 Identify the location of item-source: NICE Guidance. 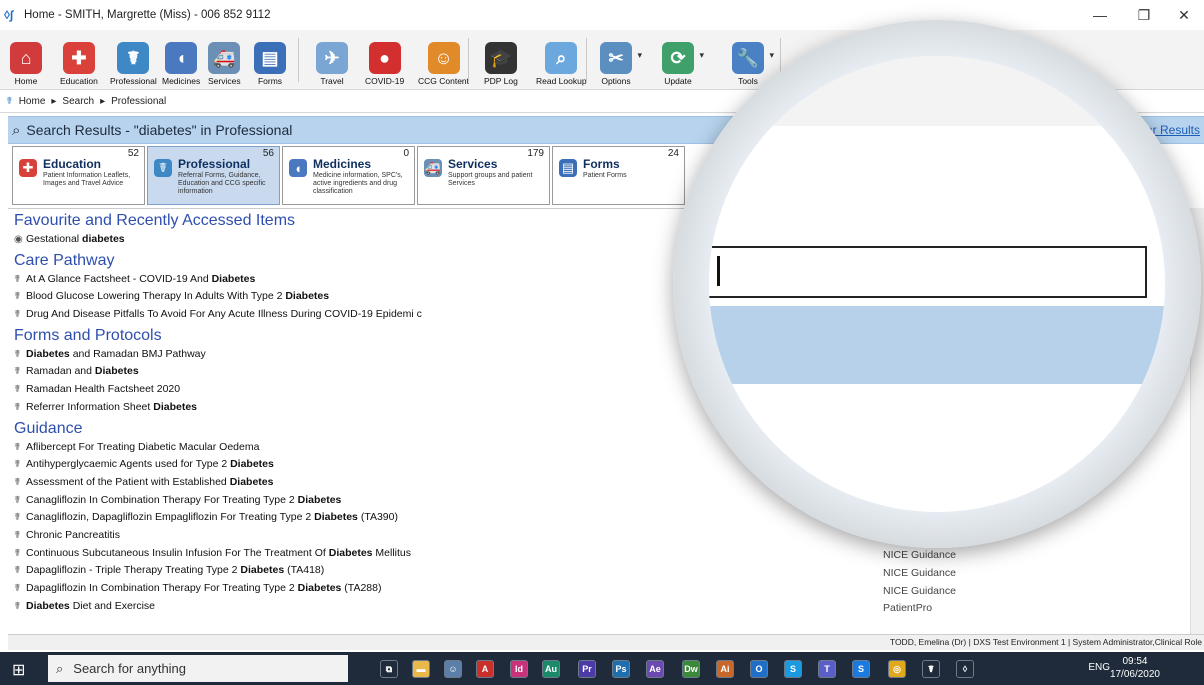
(919, 573).